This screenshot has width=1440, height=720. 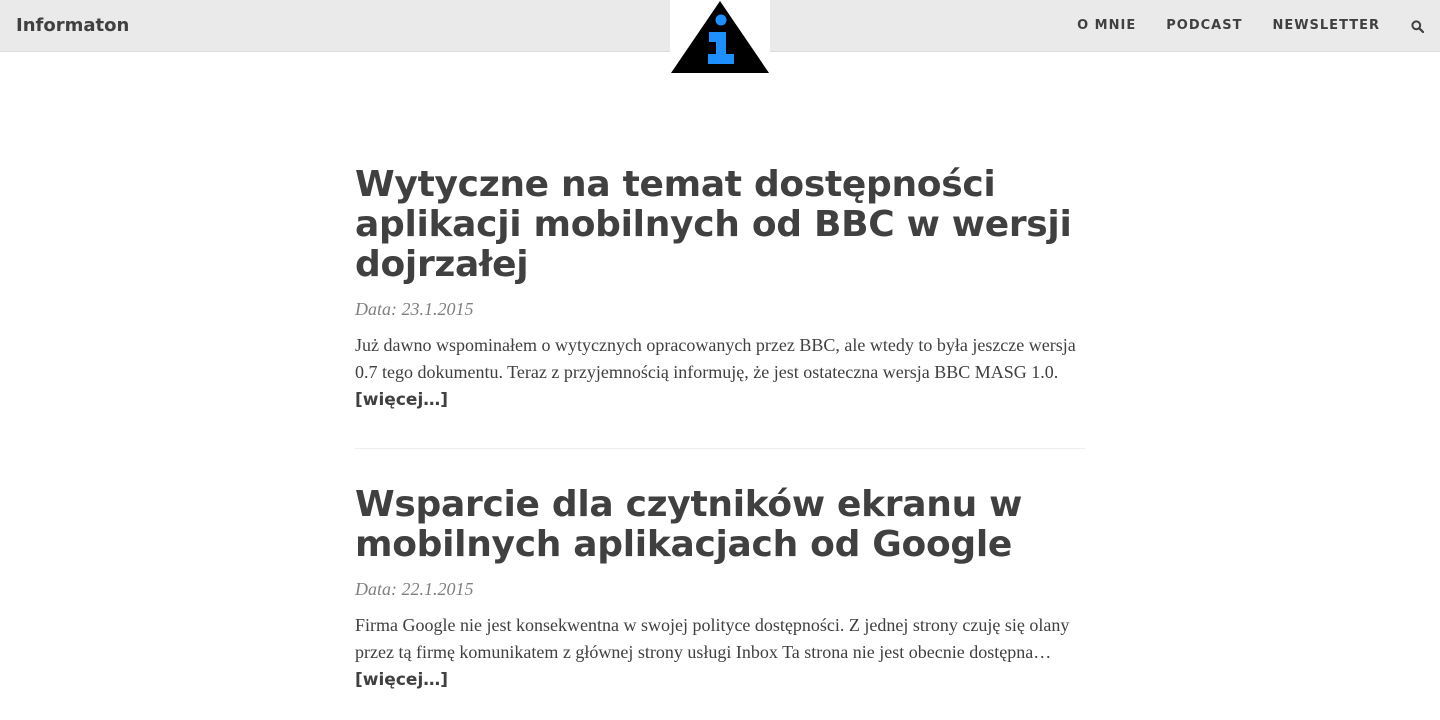 I want to click on navbar: Informaton O MNIE PODCAST NEWSLETTER, so click(x=720, y=37).